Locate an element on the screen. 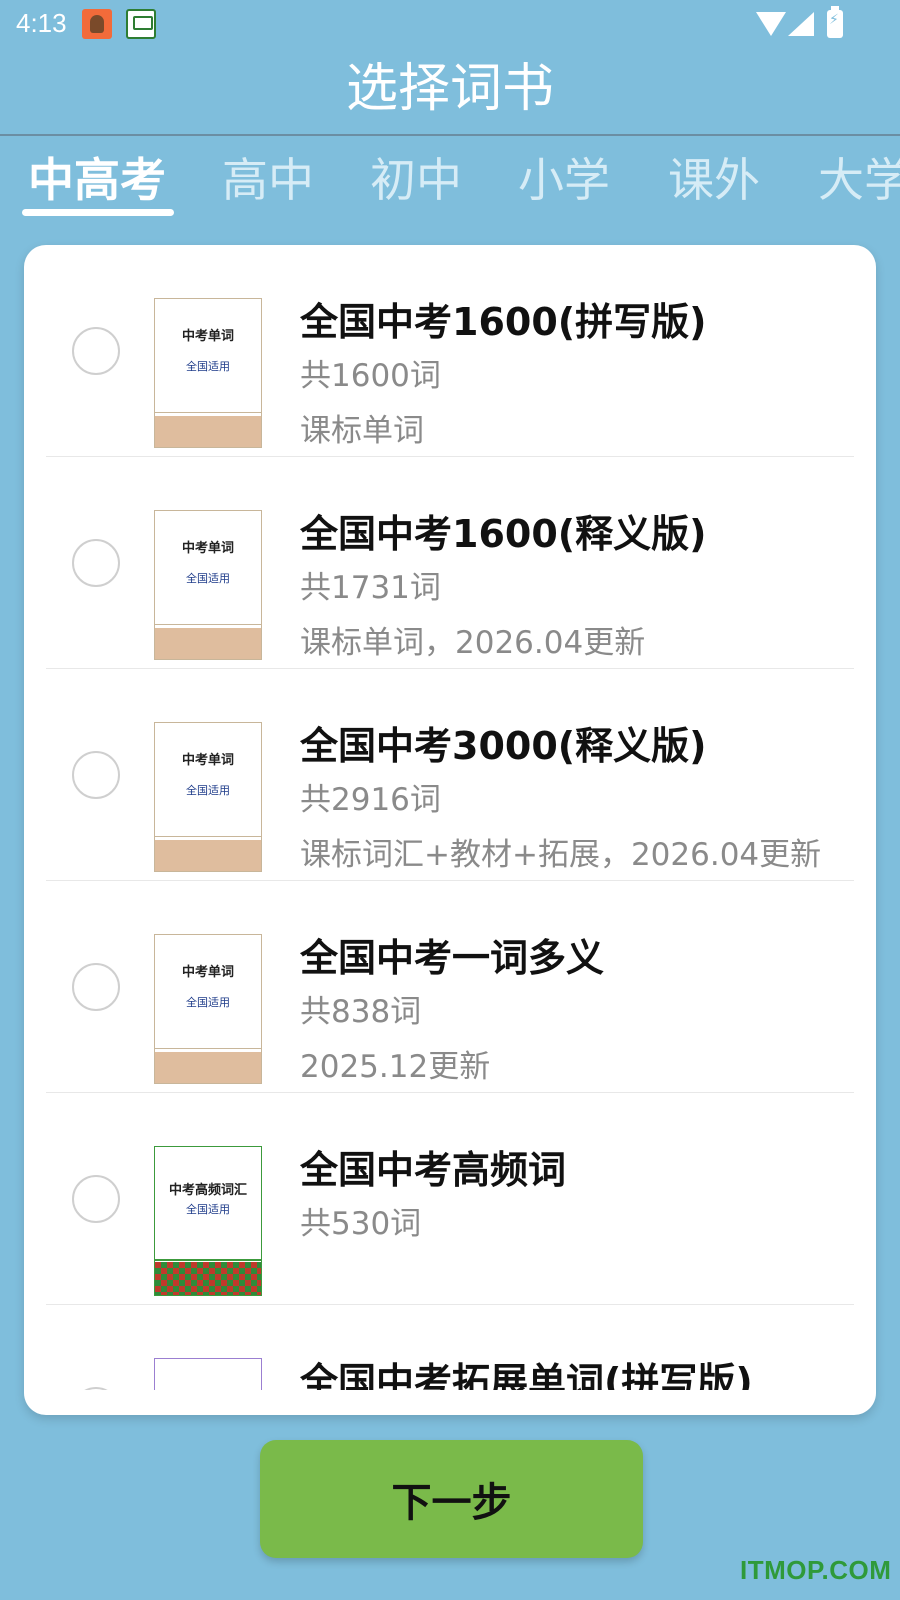  book-title: 全国中考拓展单词(拼写版) is located at coordinates (526, 1375).